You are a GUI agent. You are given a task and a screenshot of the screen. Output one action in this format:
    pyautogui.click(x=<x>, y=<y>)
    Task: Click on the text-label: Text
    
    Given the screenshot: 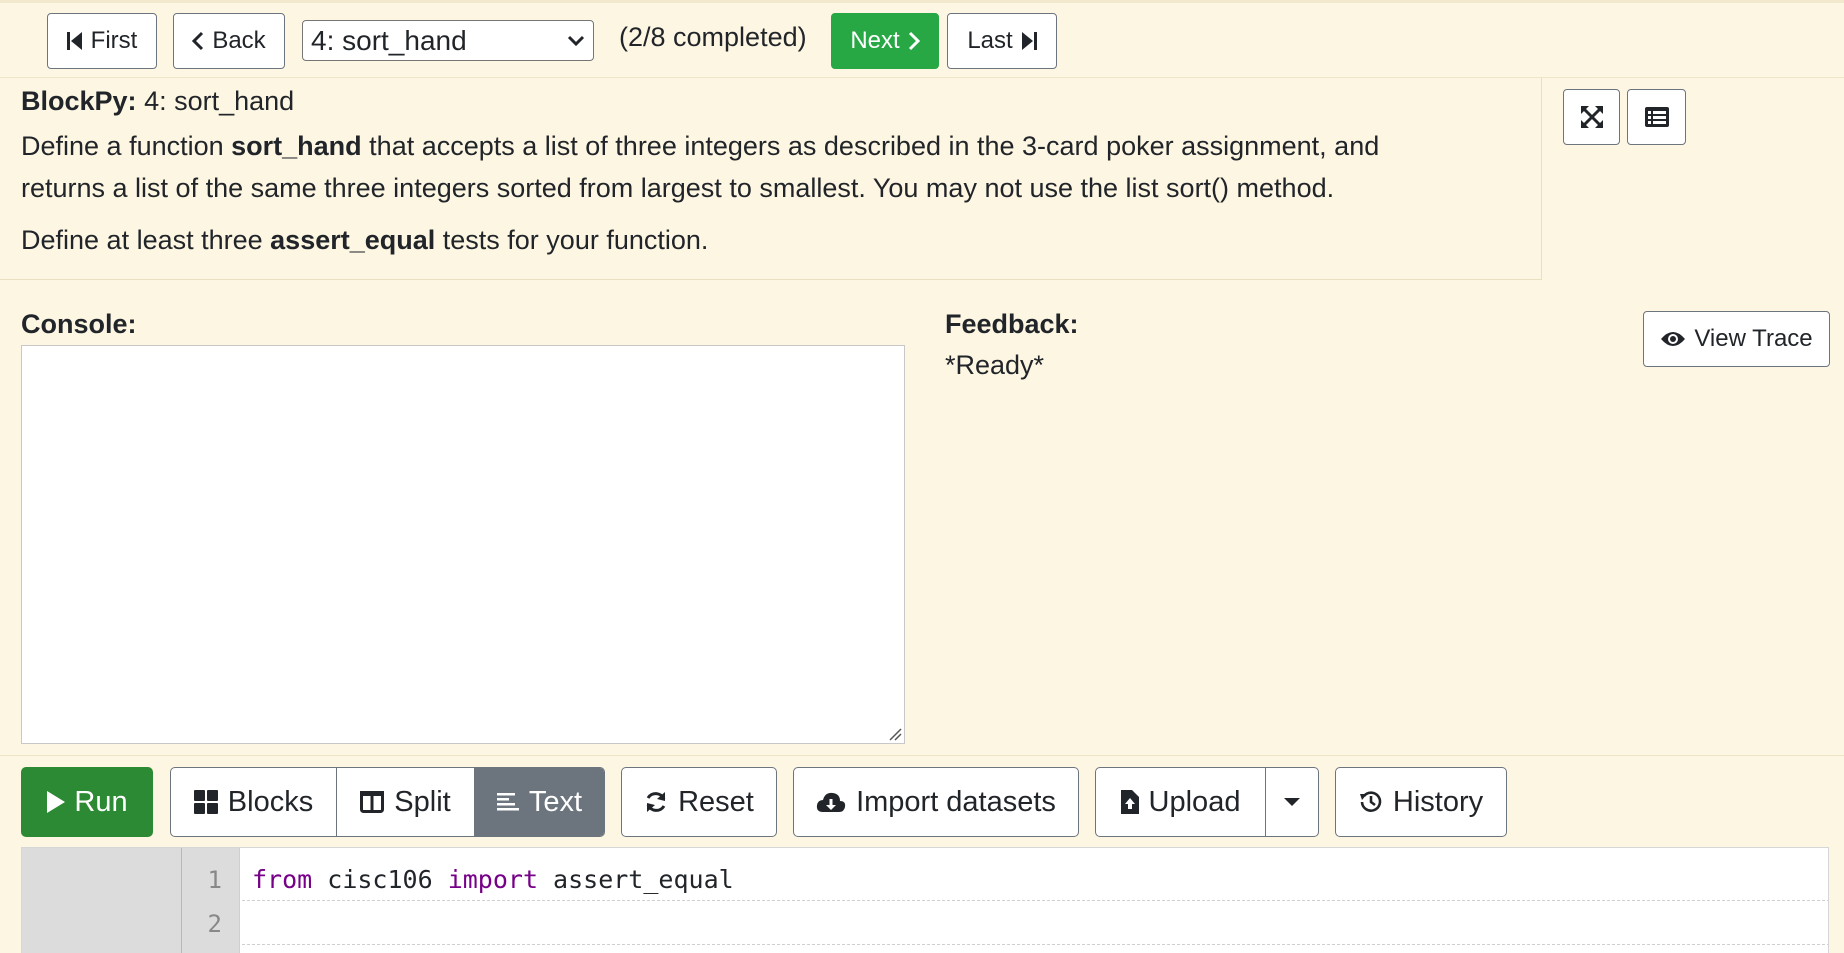 What is the action you would take?
    pyautogui.click(x=555, y=801)
    